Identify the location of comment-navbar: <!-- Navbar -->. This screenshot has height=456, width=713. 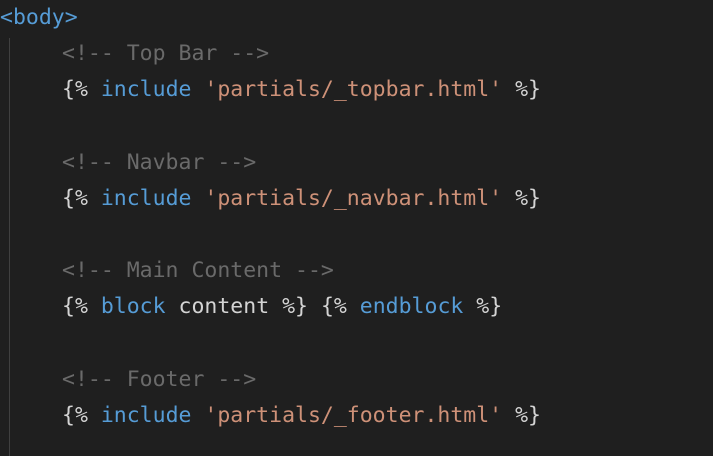
(159, 162).